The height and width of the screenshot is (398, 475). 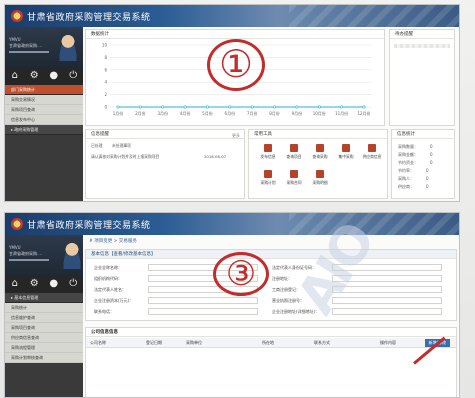 I want to click on field-value, so click(x=150, y=322).